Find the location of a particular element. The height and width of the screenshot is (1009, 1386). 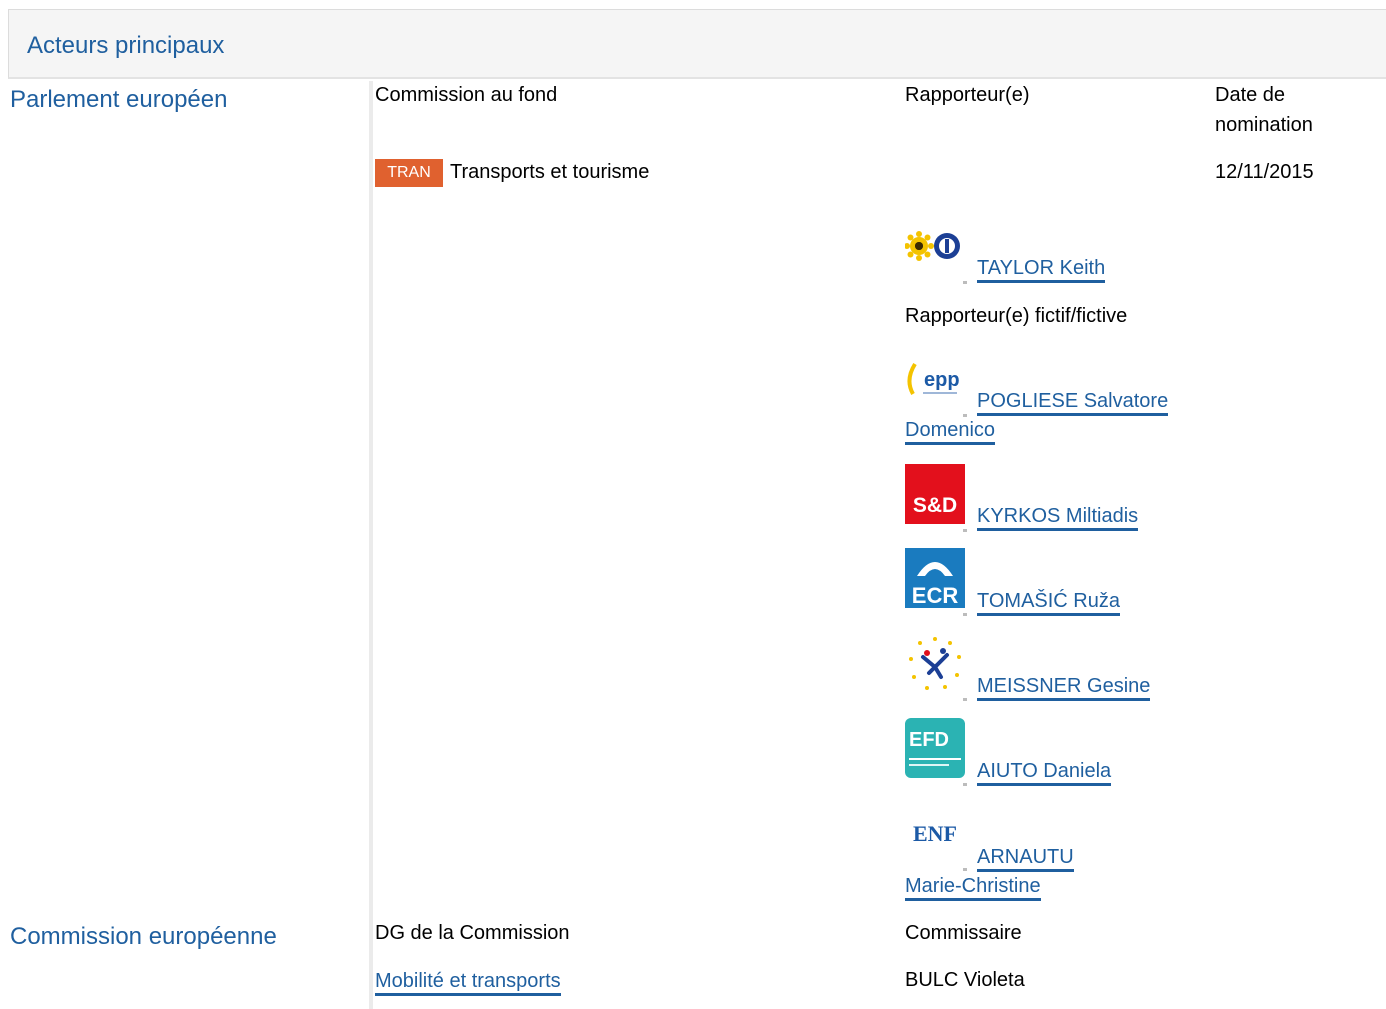

committee-badge: TRAN is located at coordinates (409, 173).